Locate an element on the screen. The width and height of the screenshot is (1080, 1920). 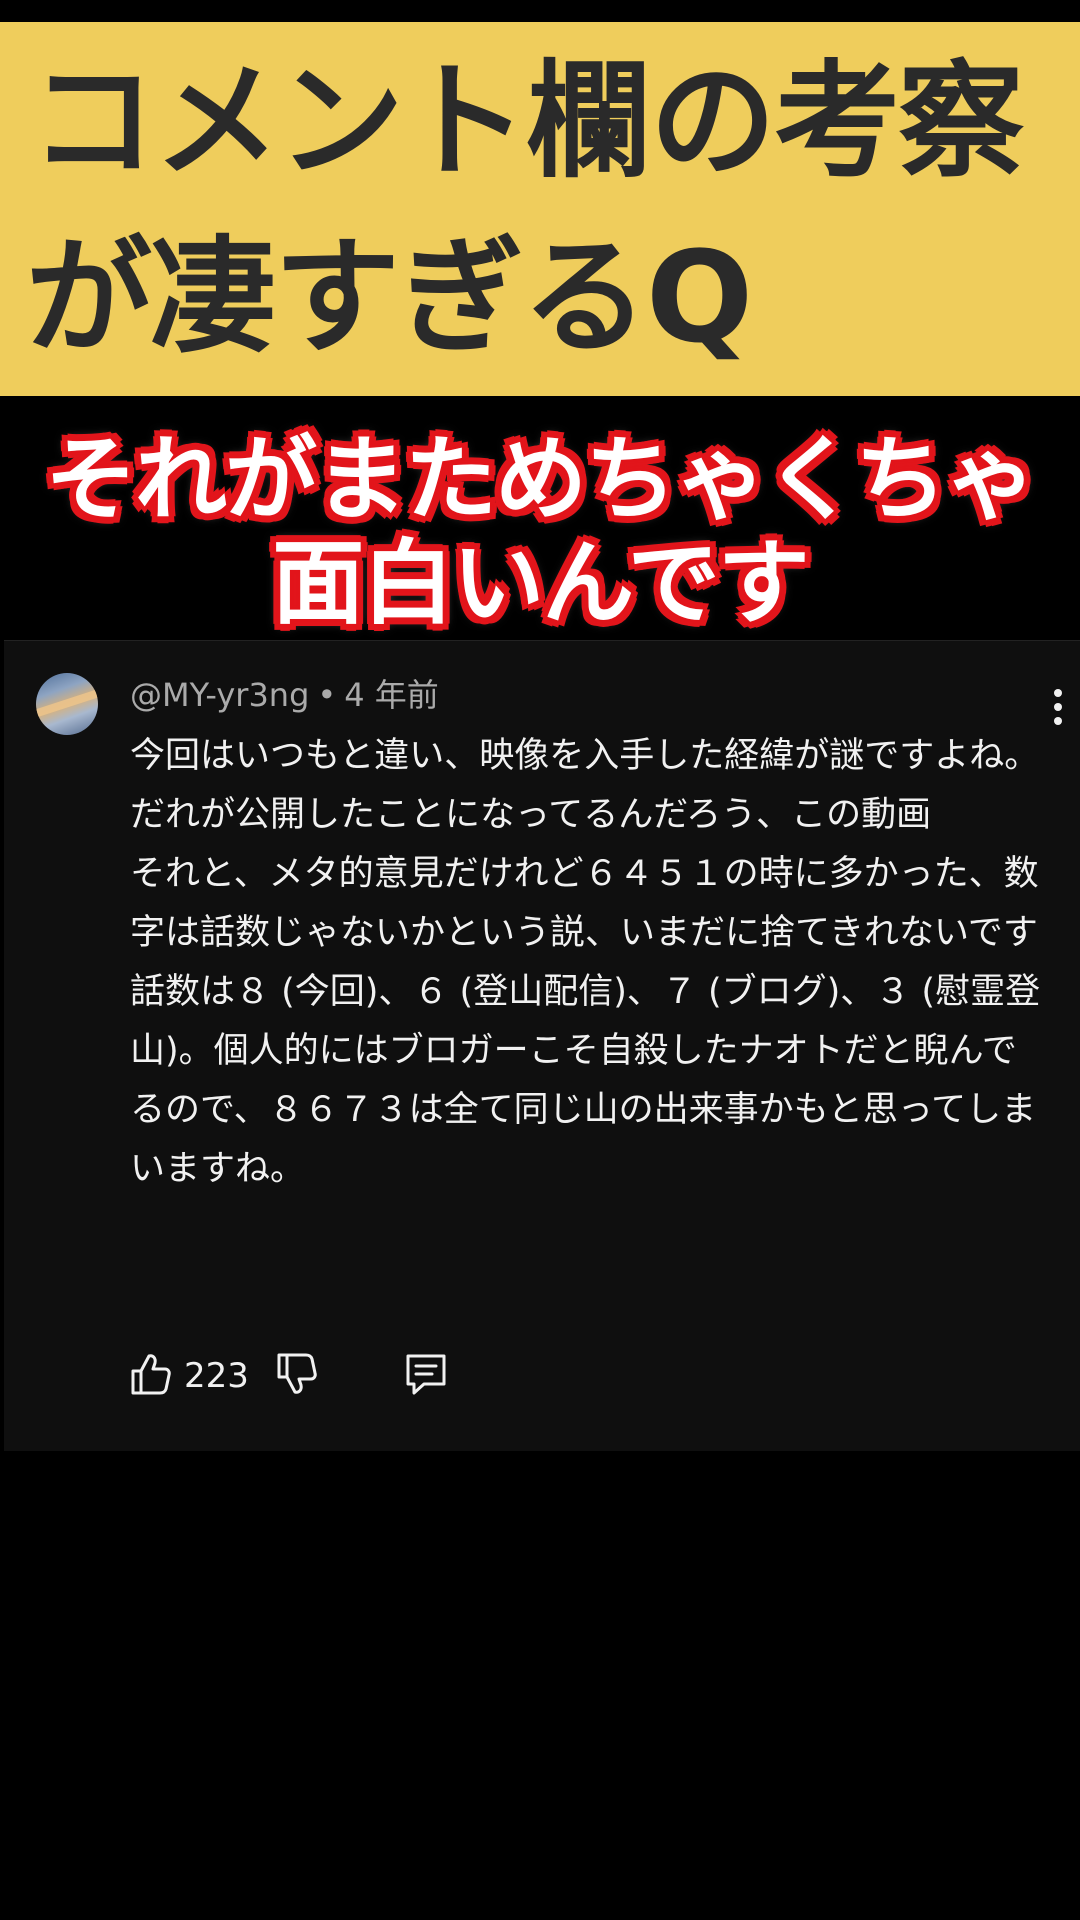
thumbs-down-icon is located at coordinates (297, 1376).